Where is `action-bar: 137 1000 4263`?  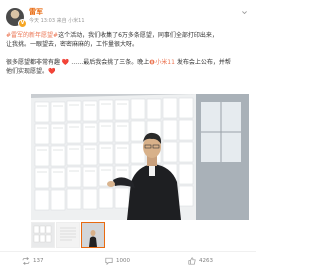 action-bar: 137 1000 4263 is located at coordinates (128, 260).